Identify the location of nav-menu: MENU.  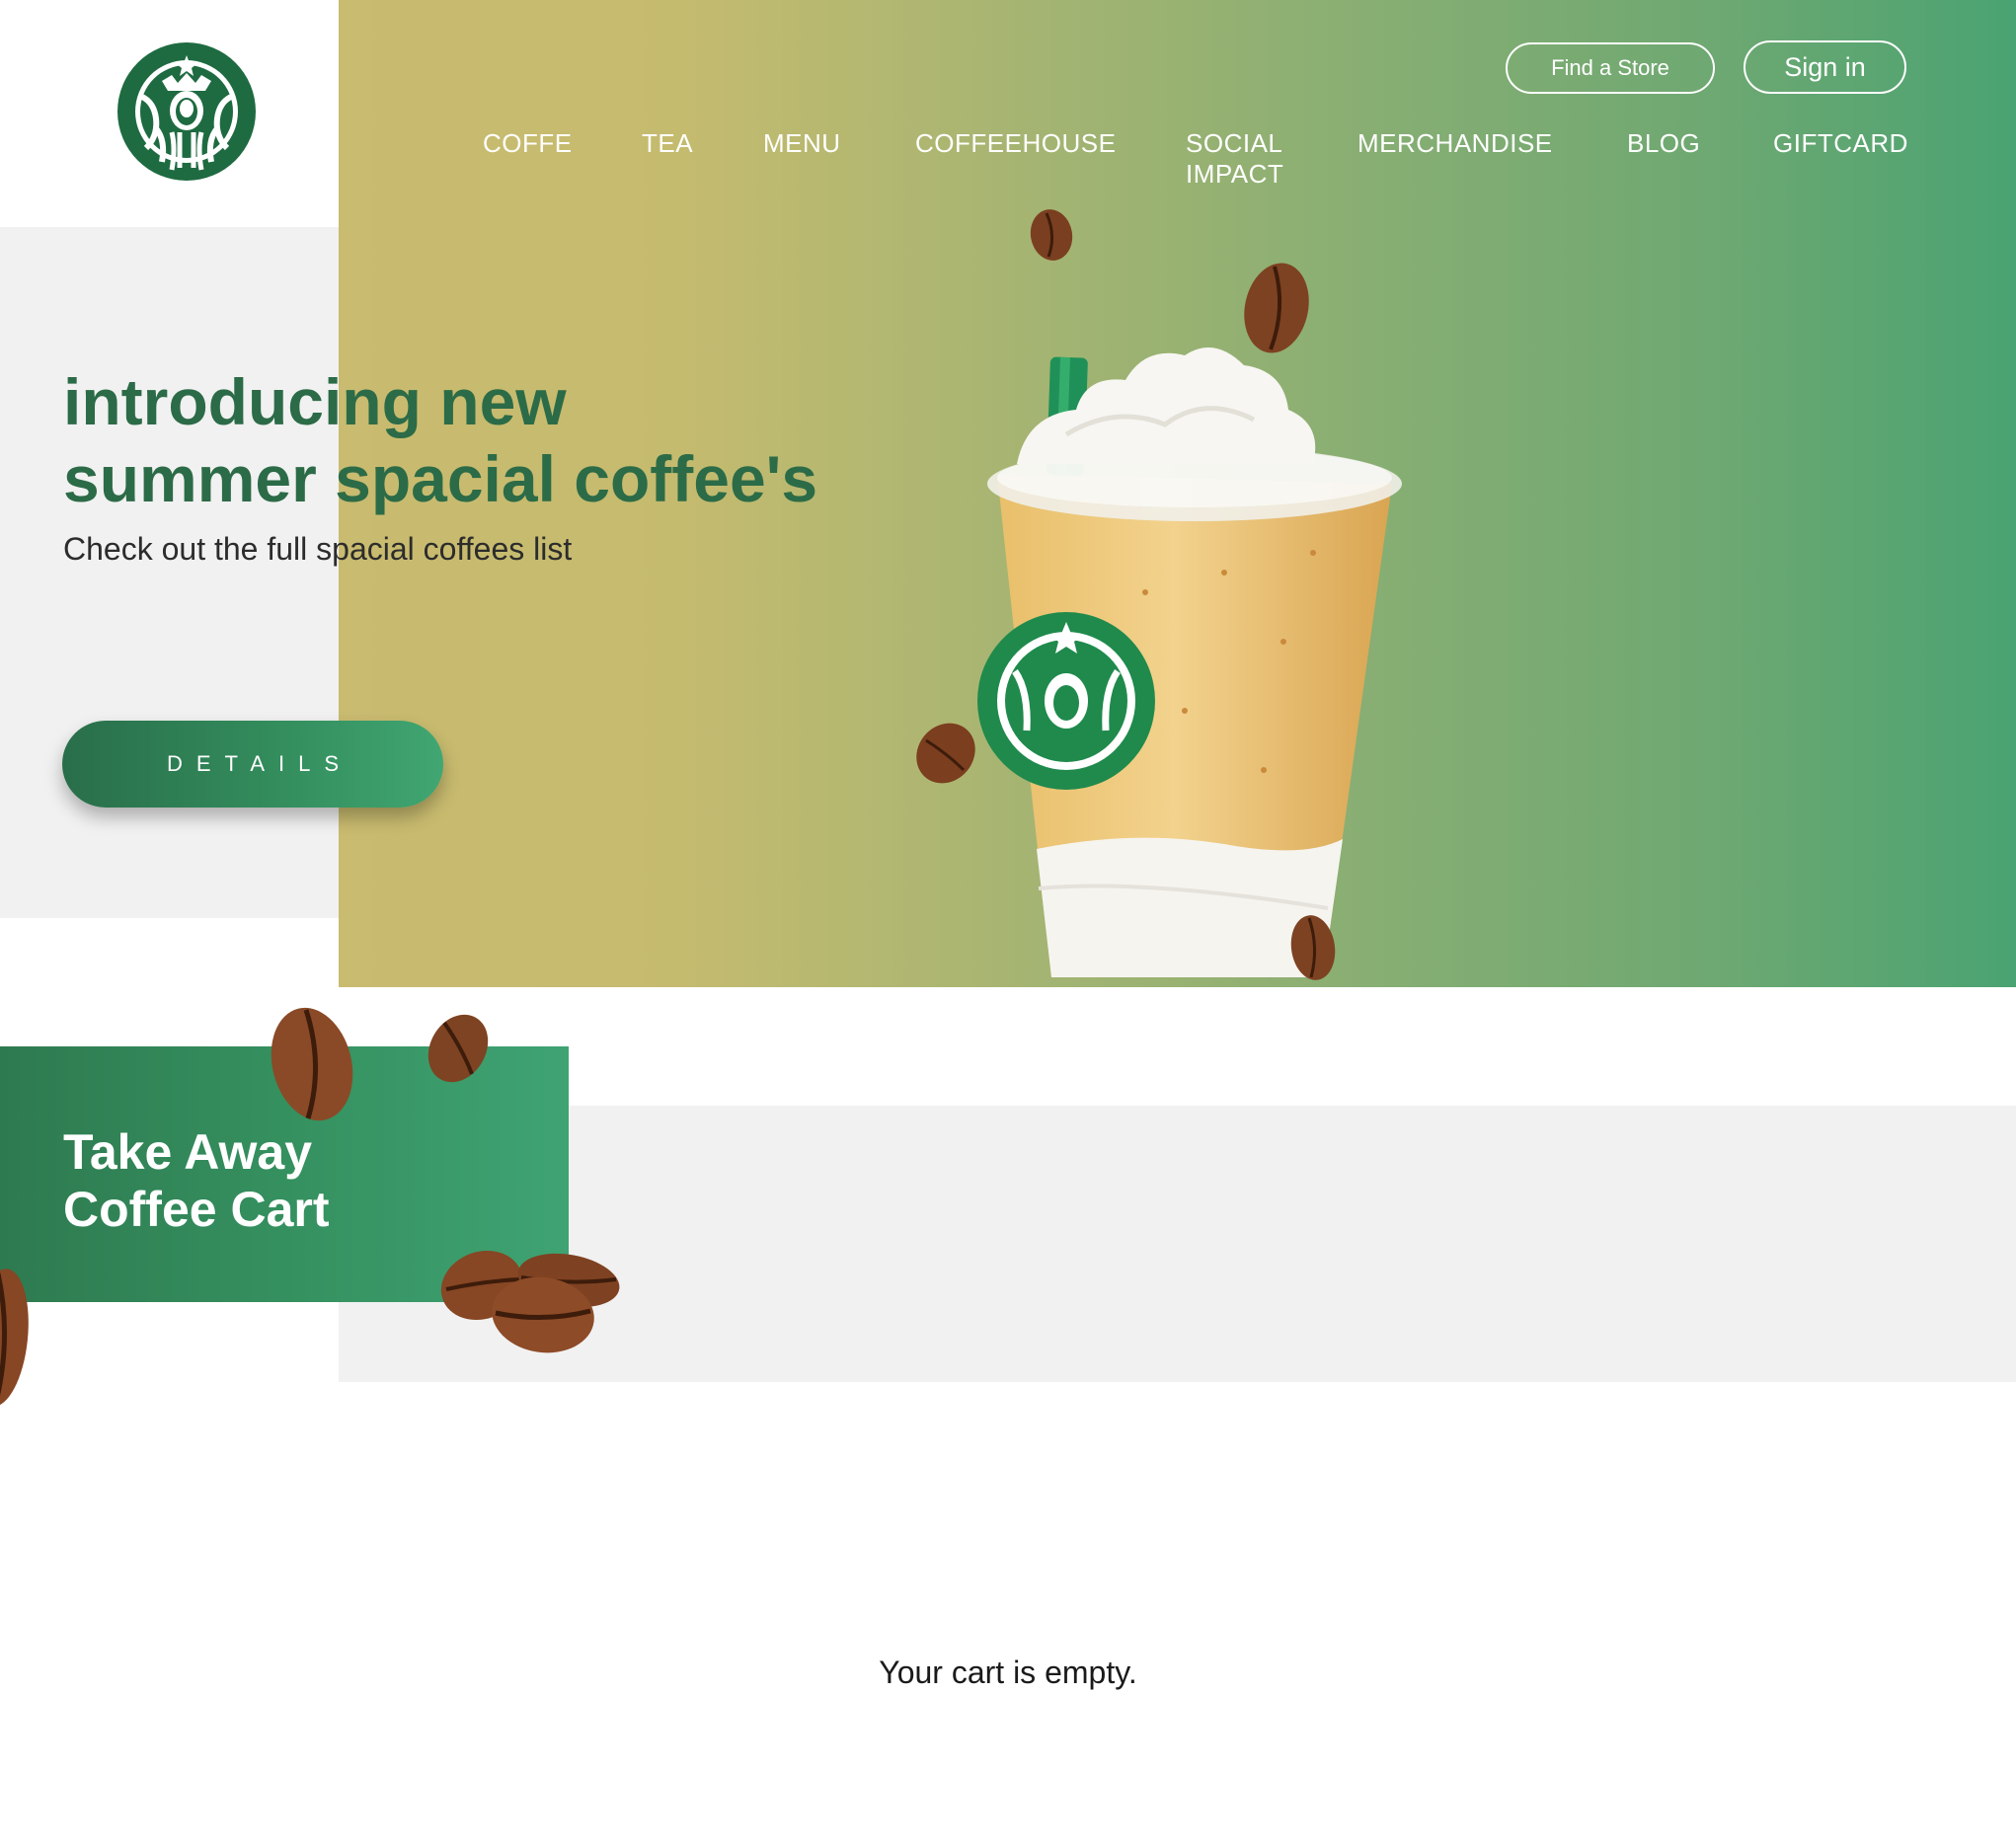
(802, 143).